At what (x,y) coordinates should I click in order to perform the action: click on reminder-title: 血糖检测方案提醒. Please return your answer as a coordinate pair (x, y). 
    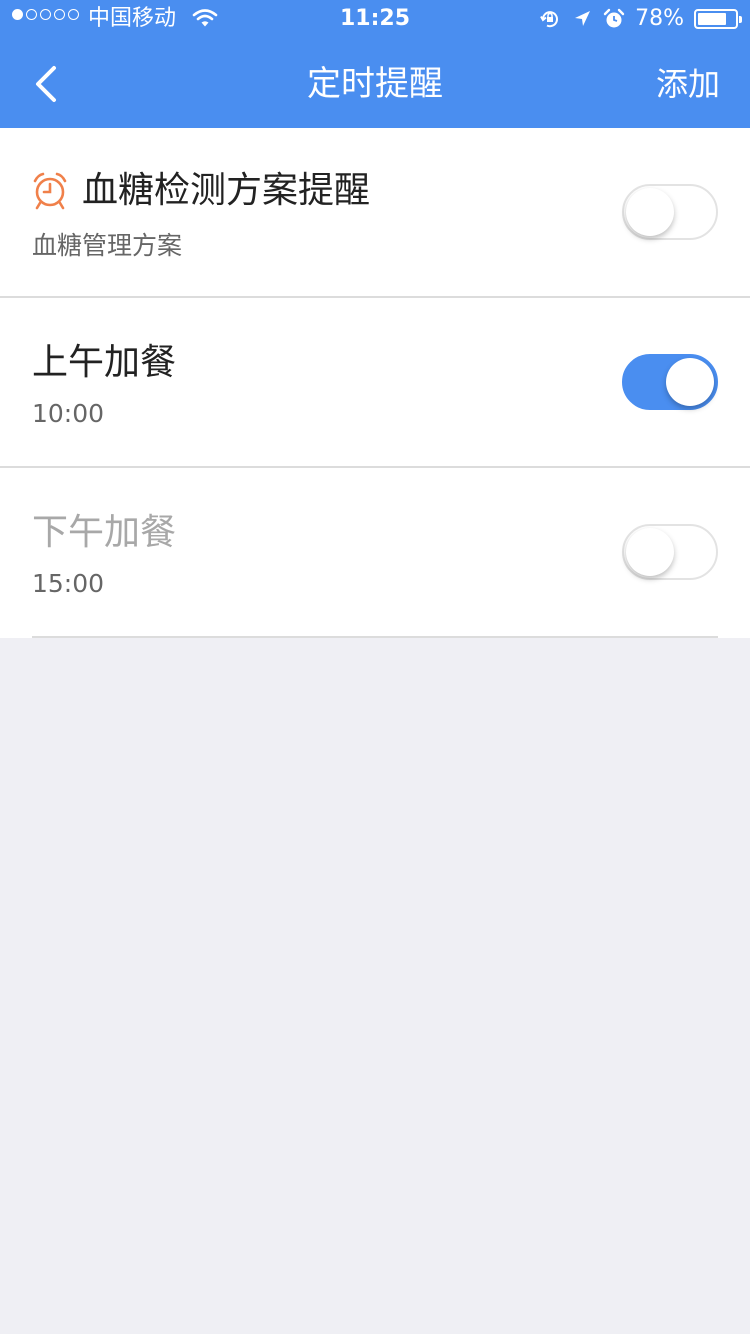
    Looking at the image, I should click on (226, 190).